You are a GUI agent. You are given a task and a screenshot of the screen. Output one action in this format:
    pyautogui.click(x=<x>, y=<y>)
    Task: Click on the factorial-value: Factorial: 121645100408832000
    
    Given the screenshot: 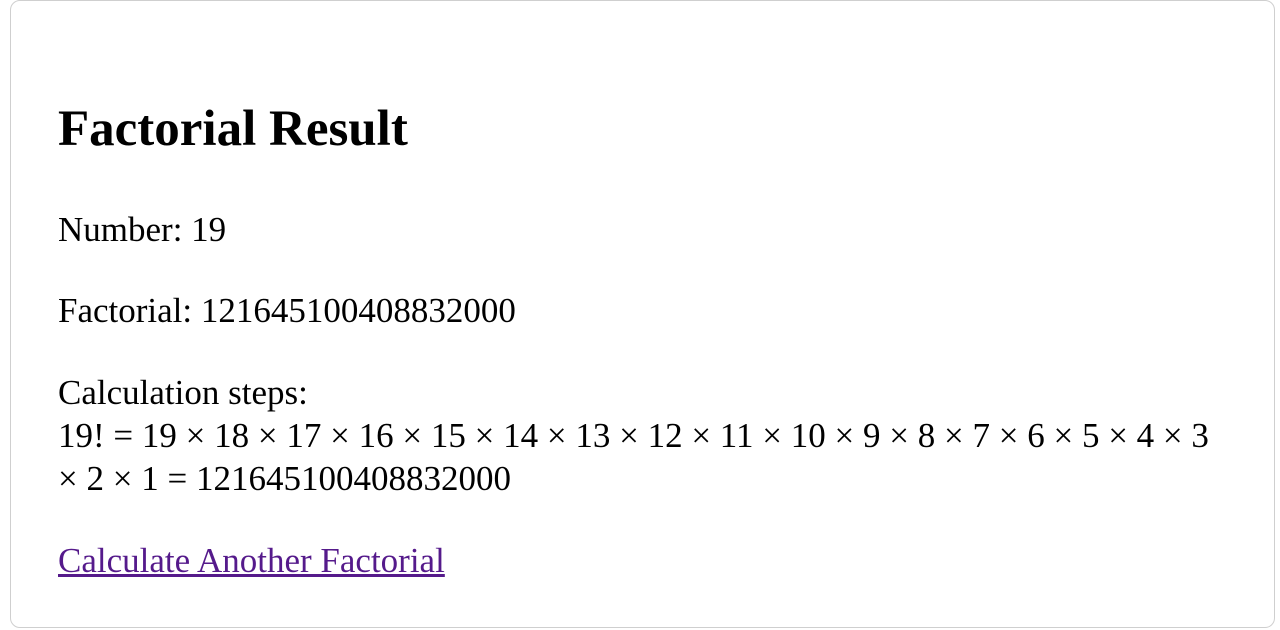 What is the action you would take?
    pyautogui.click(x=287, y=310)
    